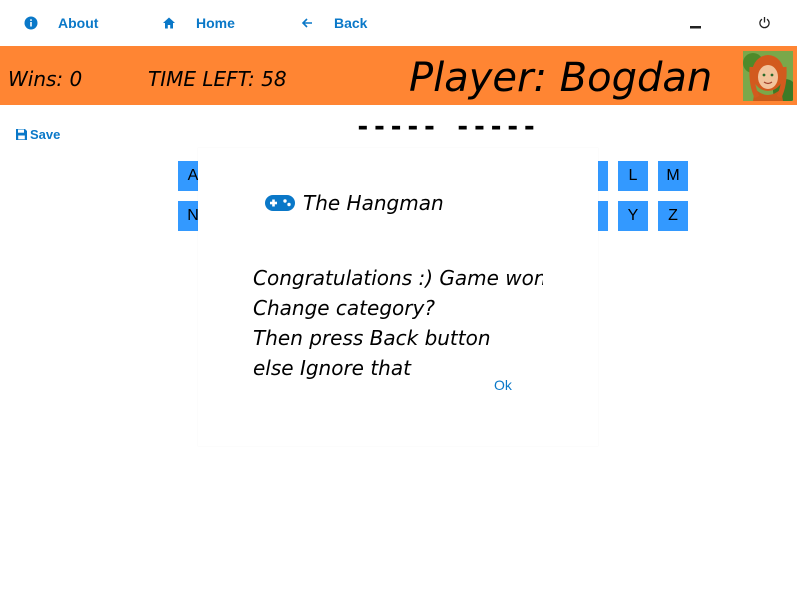 The width and height of the screenshot is (797, 594). Describe the element at coordinates (673, 216) in the screenshot. I see `letter-key-z: Z` at that location.